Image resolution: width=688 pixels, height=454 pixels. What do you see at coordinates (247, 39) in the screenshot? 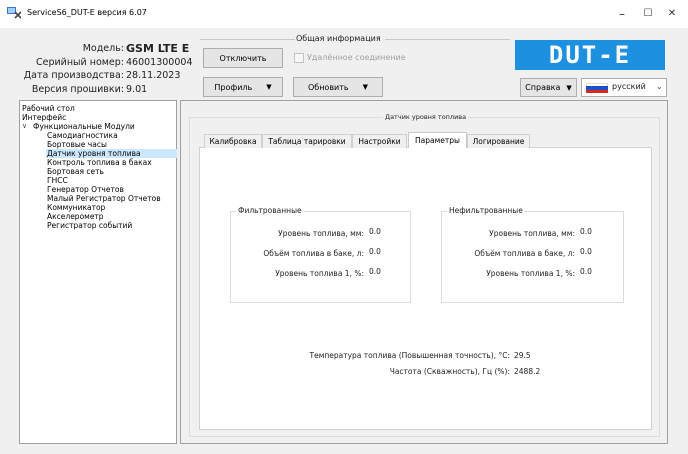
I see `info-group-line-left` at bounding box center [247, 39].